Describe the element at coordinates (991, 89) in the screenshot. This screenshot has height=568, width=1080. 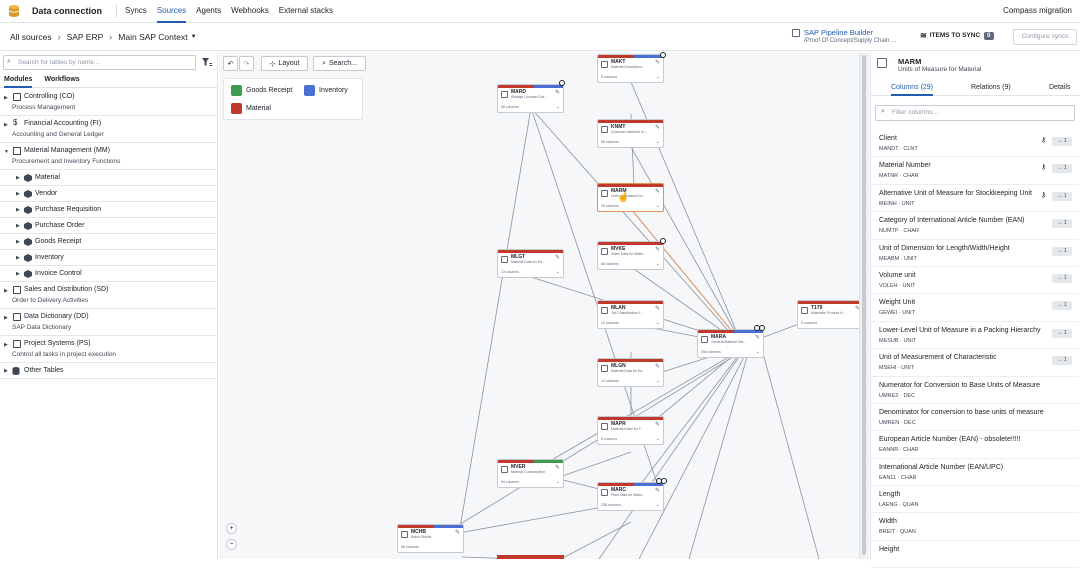
I see `tab-relations: Relations (9)` at that location.